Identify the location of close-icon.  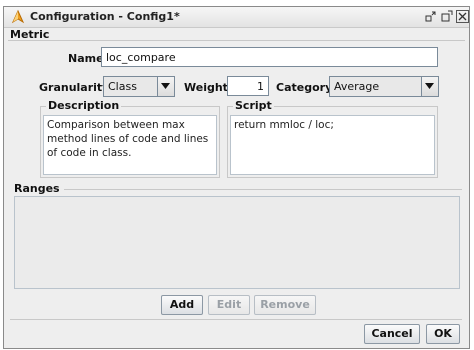
(462, 16).